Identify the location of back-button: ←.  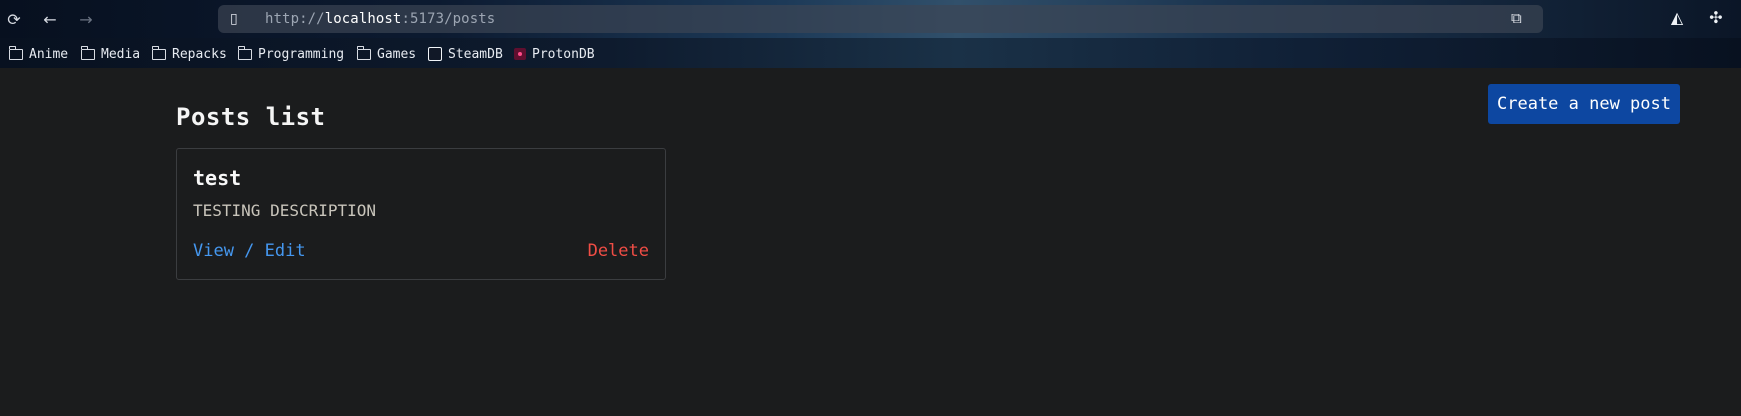
(50, 19).